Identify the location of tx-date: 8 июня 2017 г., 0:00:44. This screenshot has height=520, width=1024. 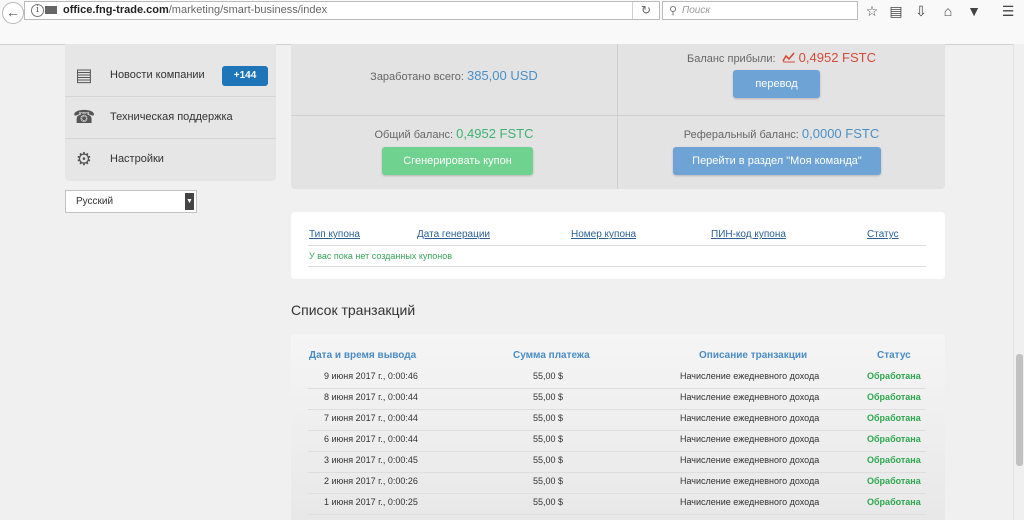
(371, 397).